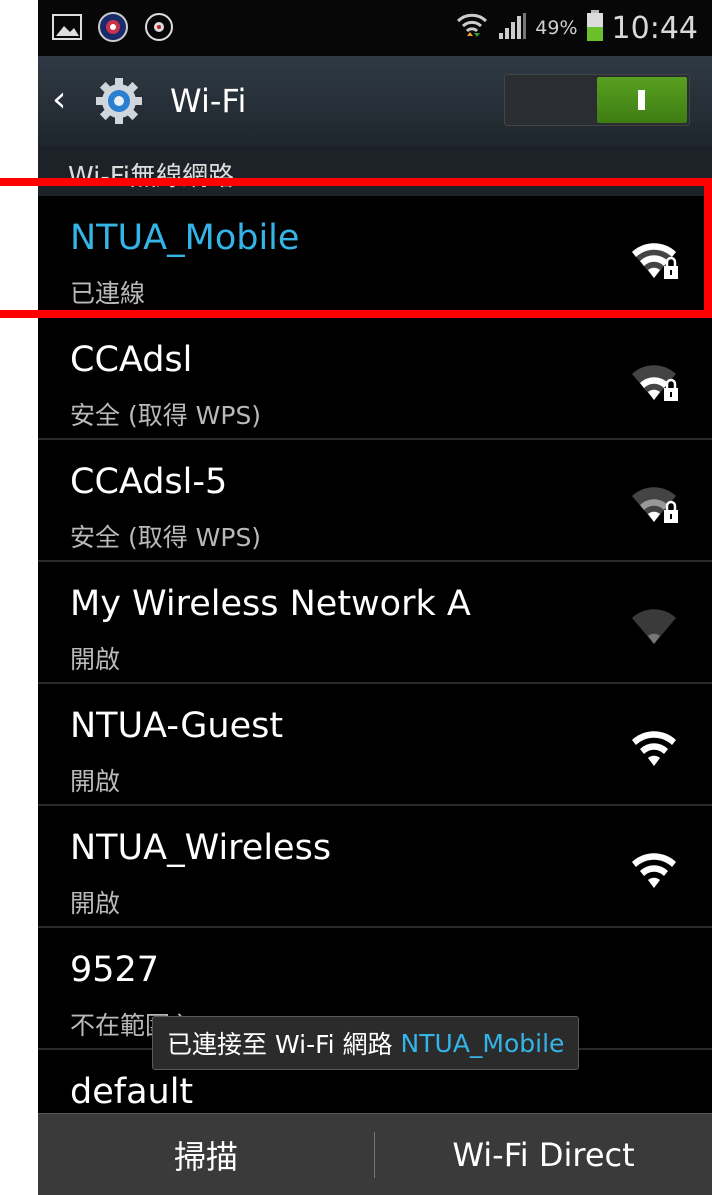 The height and width of the screenshot is (1195, 712). I want to click on network-ssid: NTUA_Wireless, so click(201, 848).